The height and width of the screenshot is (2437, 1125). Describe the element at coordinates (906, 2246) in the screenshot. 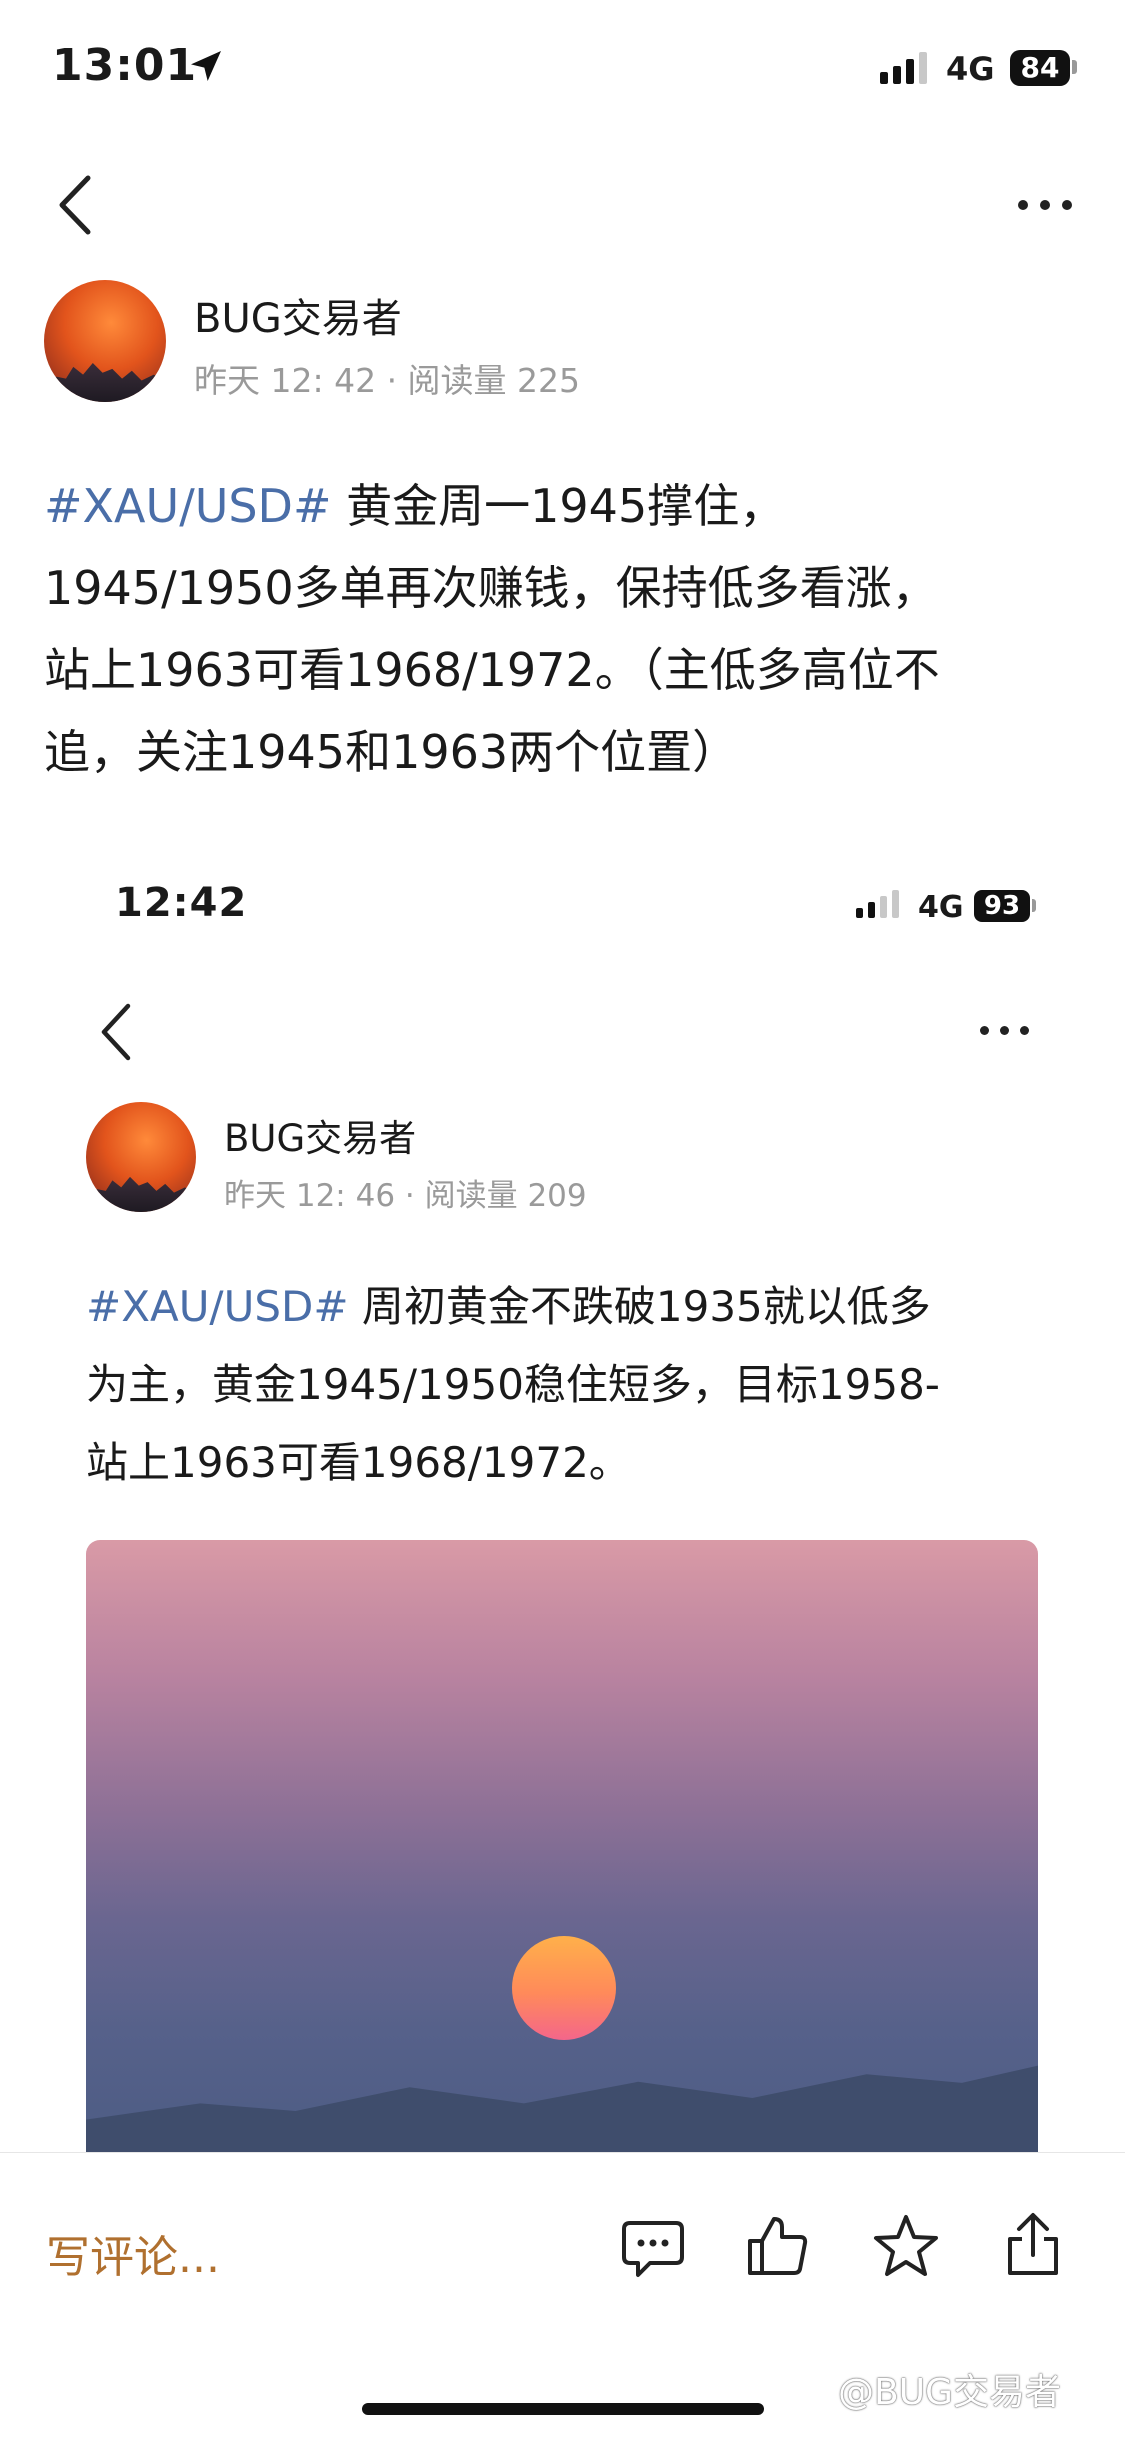

I see `star-icon` at that location.